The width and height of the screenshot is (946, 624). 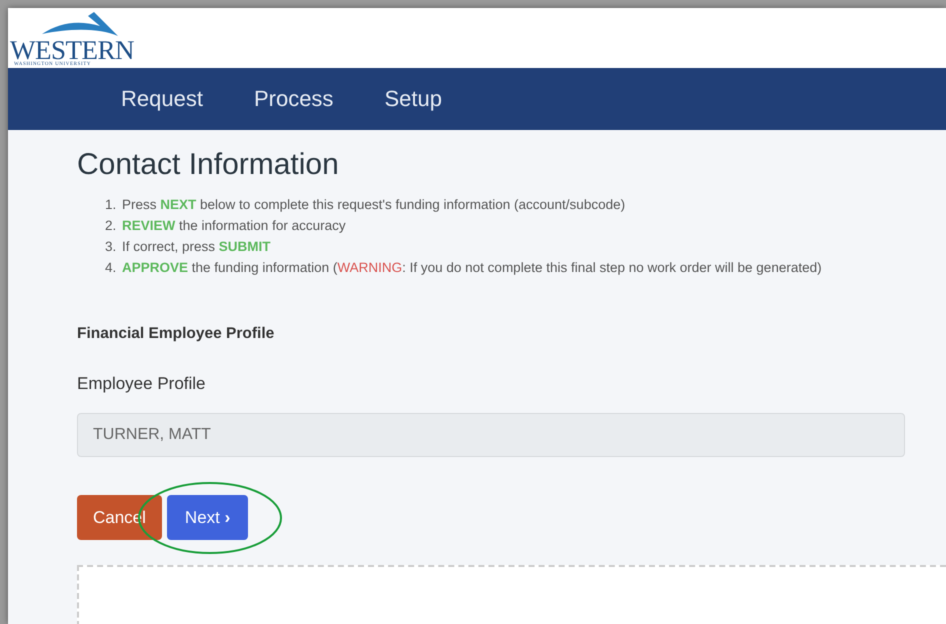 I want to click on step-text: Press NEXT below to complete this request's funding information (account/subcode), so click(x=374, y=205).